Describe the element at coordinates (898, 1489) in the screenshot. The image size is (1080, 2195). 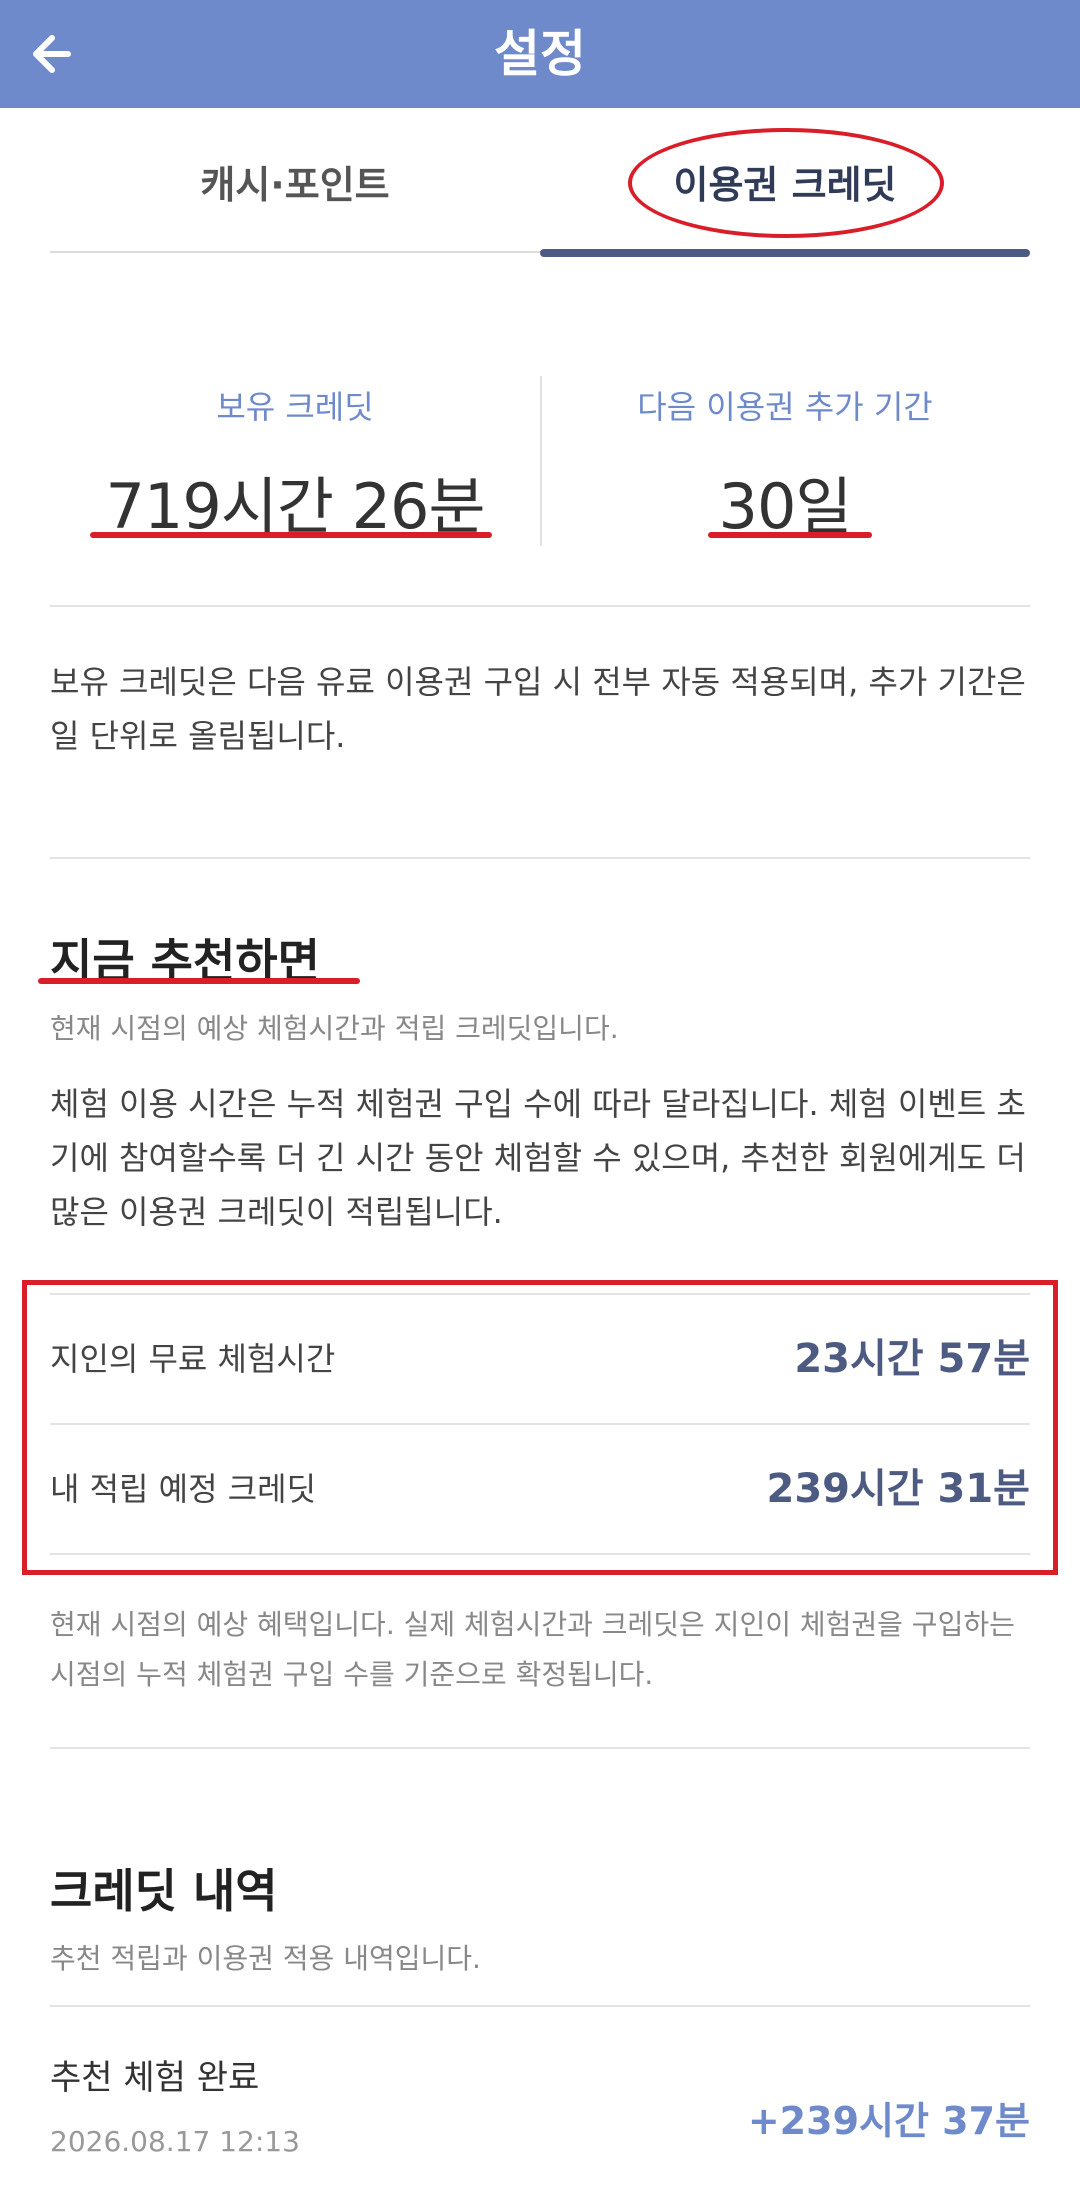
I see `my-credit-value: 239시간 31분` at that location.